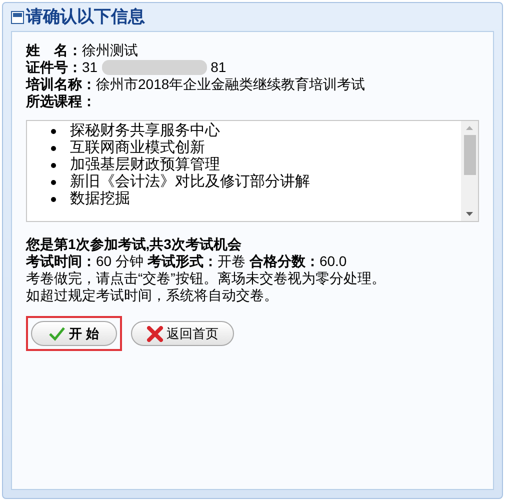  What do you see at coordinates (120, 261) in the screenshot?
I see `detail-value: 60 分钟` at bounding box center [120, 261].